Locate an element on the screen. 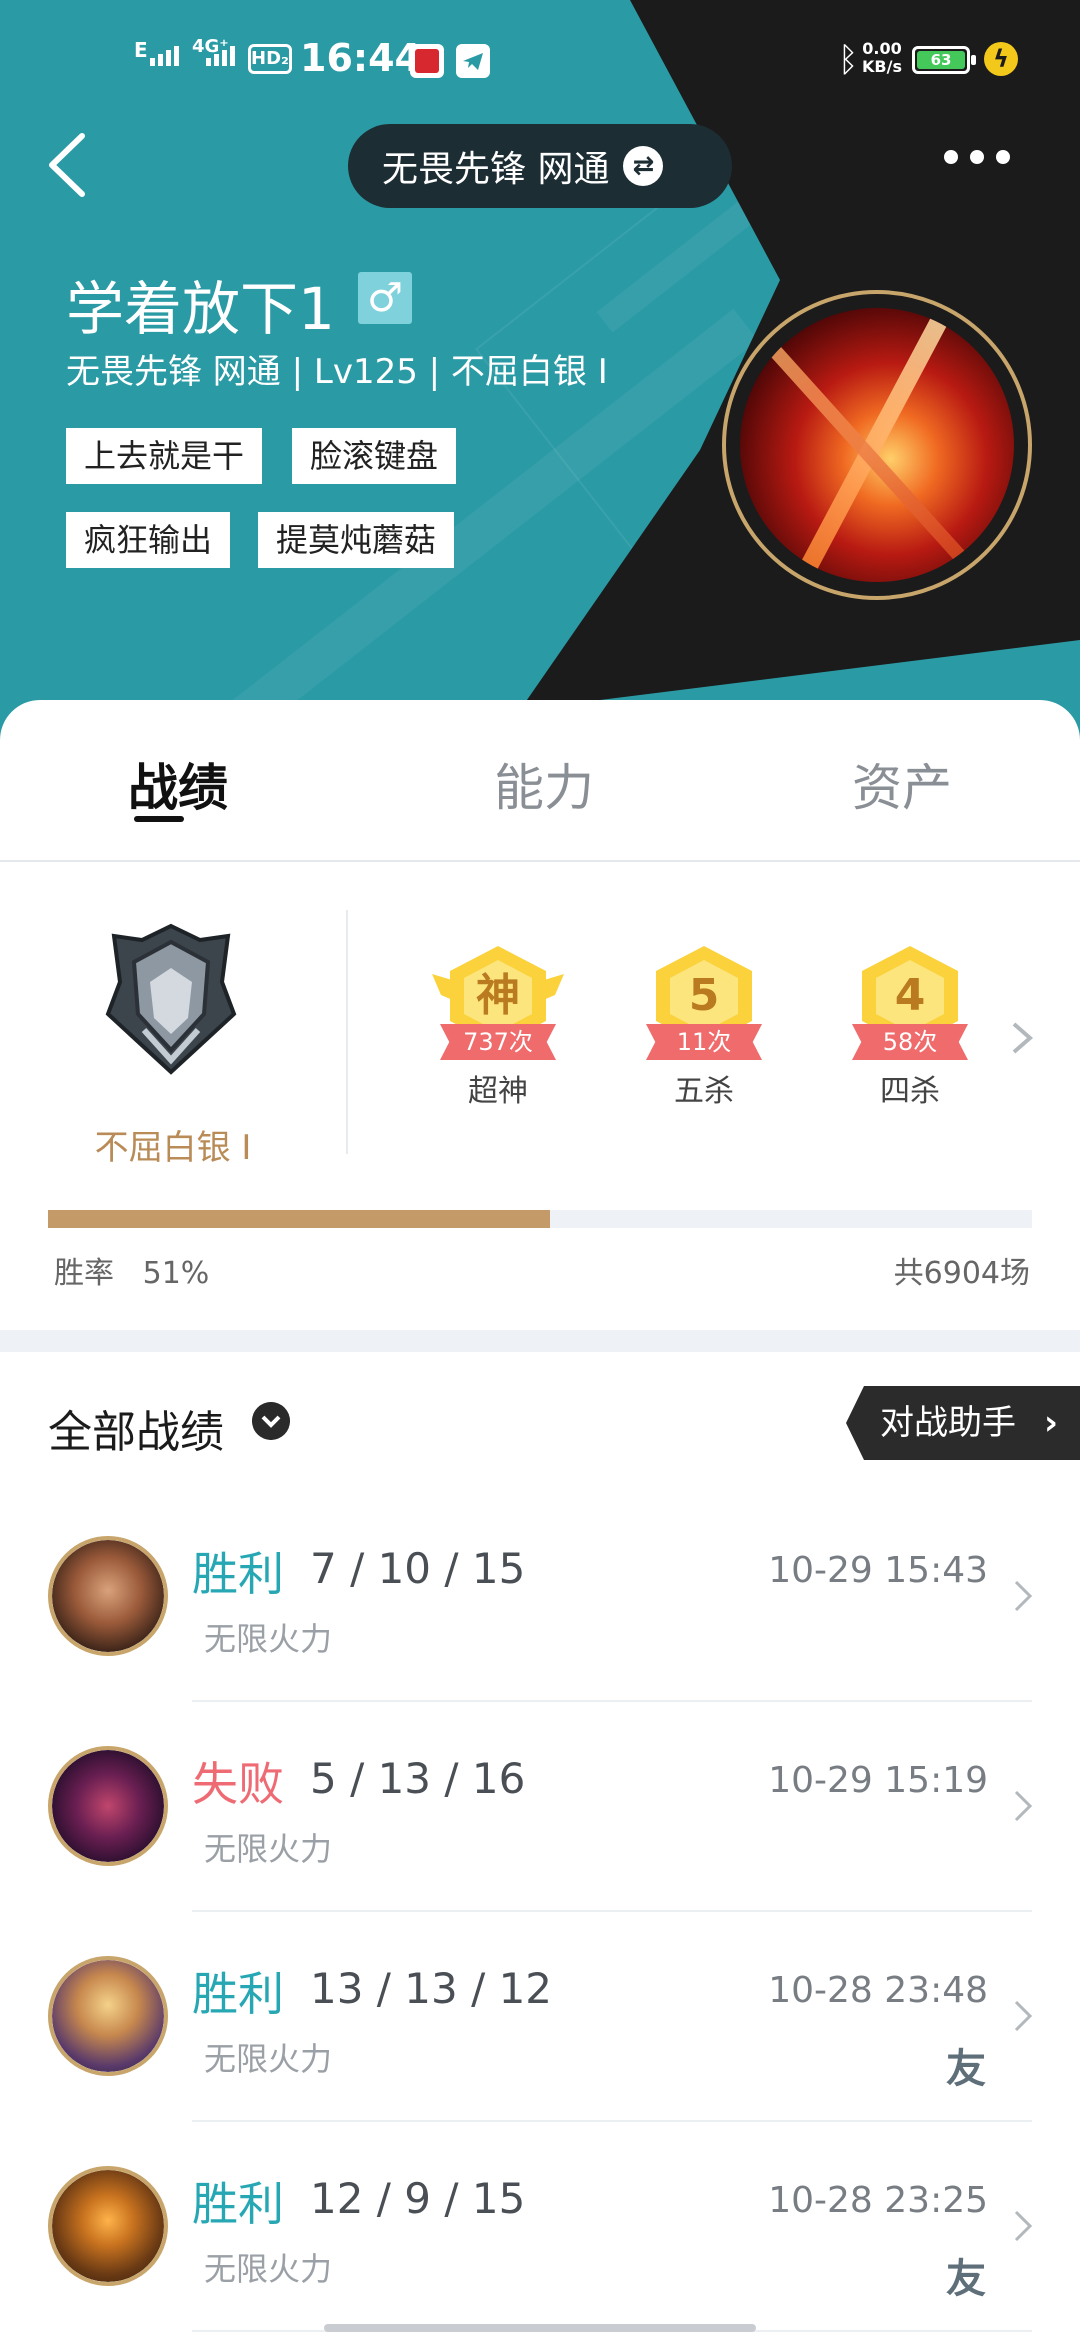 The width and height of the screenshot is (1080, 2340). match-filter-title: 全部战绩 is located at coordinates (136, 1428).